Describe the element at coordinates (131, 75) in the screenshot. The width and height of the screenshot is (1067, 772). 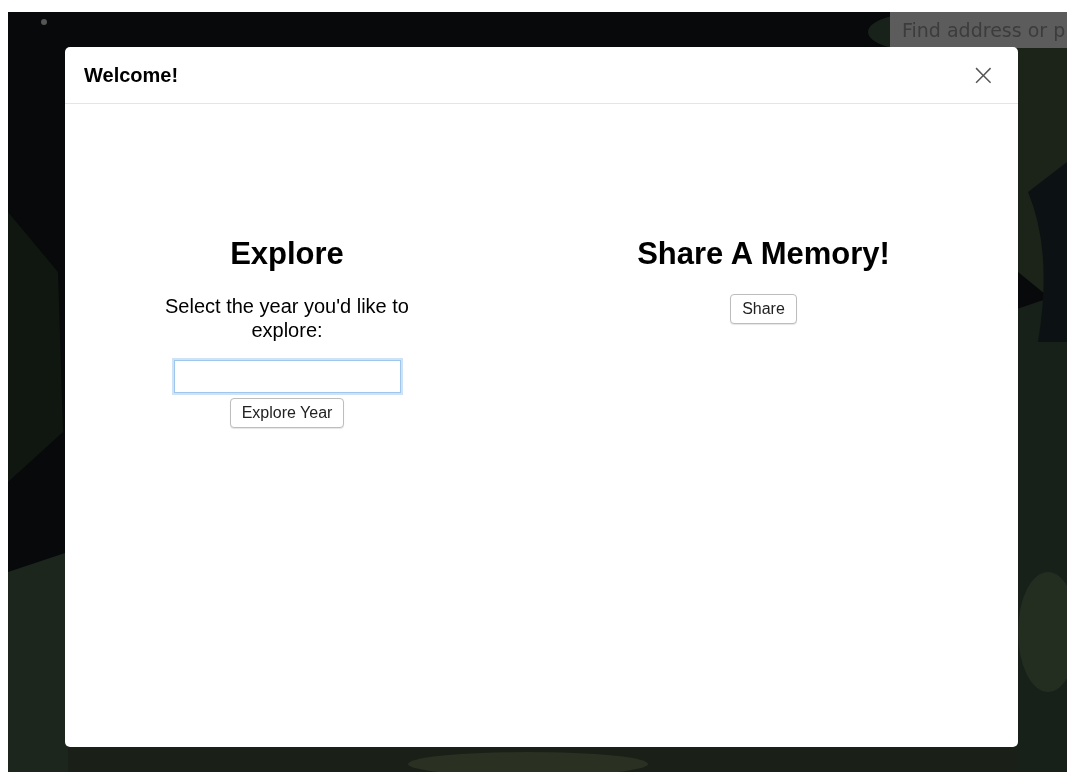
I see `dialog-title: Welcome!` at that location.